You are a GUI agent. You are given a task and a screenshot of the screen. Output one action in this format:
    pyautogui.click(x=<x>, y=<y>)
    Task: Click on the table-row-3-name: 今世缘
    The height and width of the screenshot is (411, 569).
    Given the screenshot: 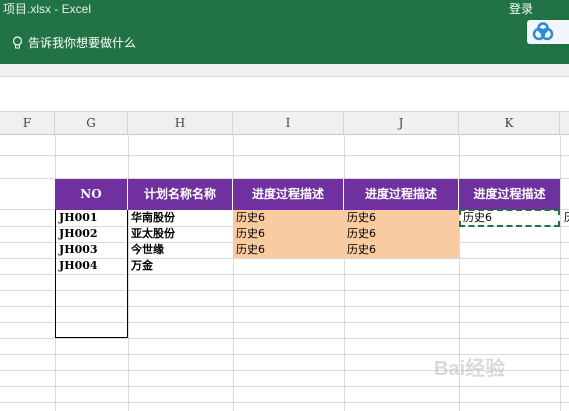 What is the action you would take?
    pyautogui.click(x=181, y=250)
    